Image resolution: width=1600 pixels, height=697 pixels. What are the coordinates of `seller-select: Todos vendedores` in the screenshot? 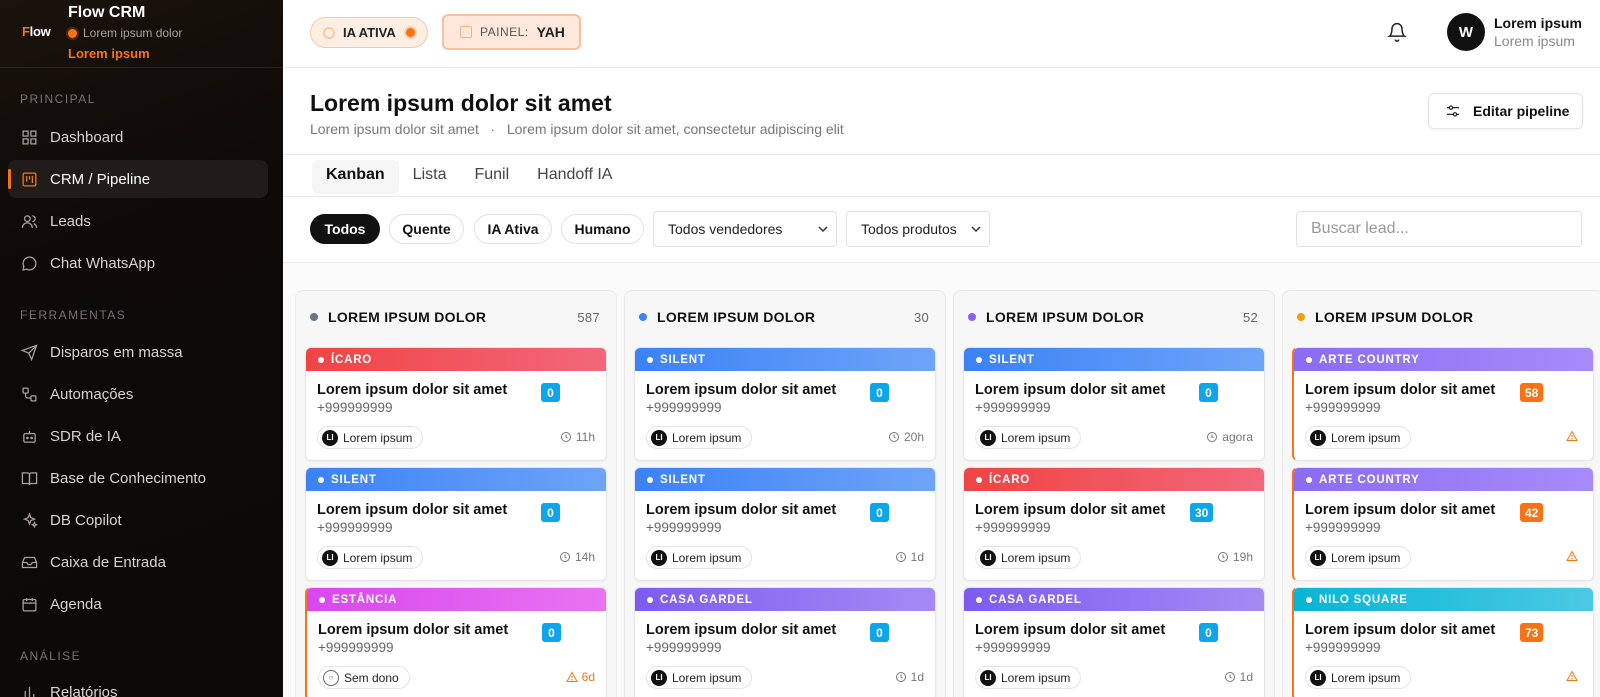 It's located at (745, 229).